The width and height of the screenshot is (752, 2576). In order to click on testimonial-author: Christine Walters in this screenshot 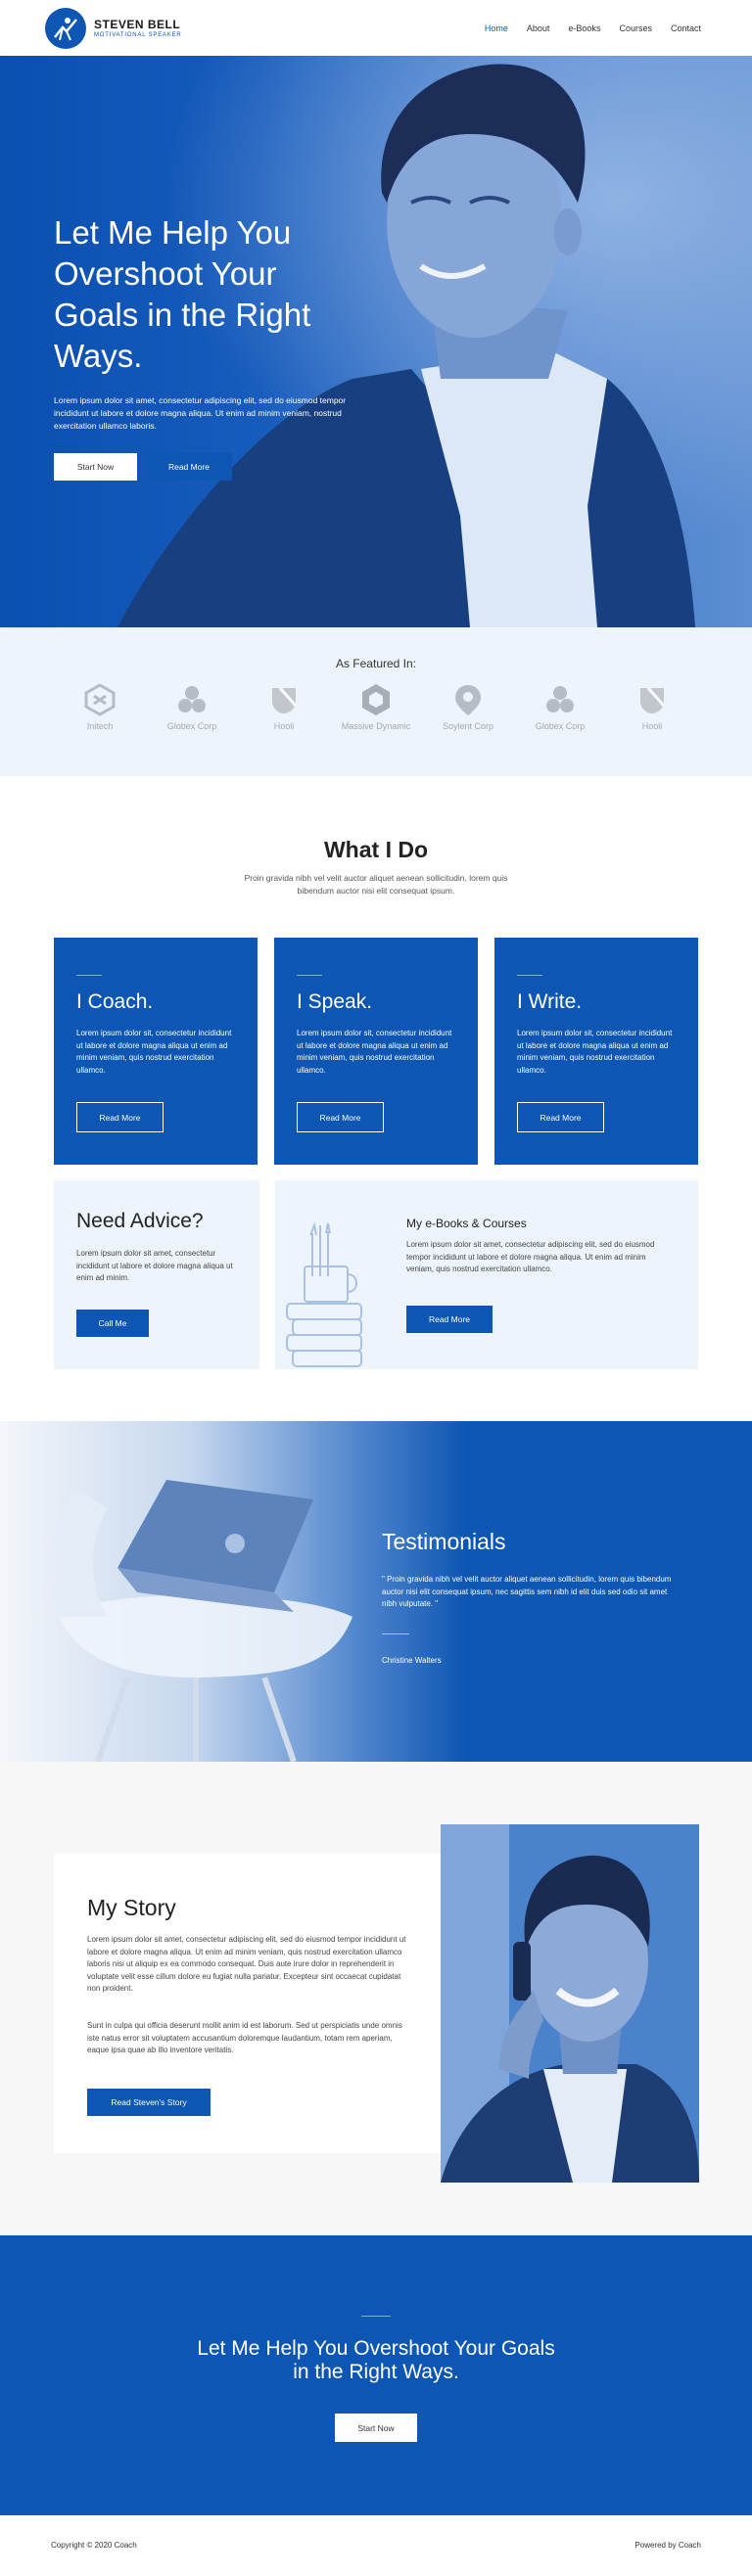, I will do `click(412, 1661)`.